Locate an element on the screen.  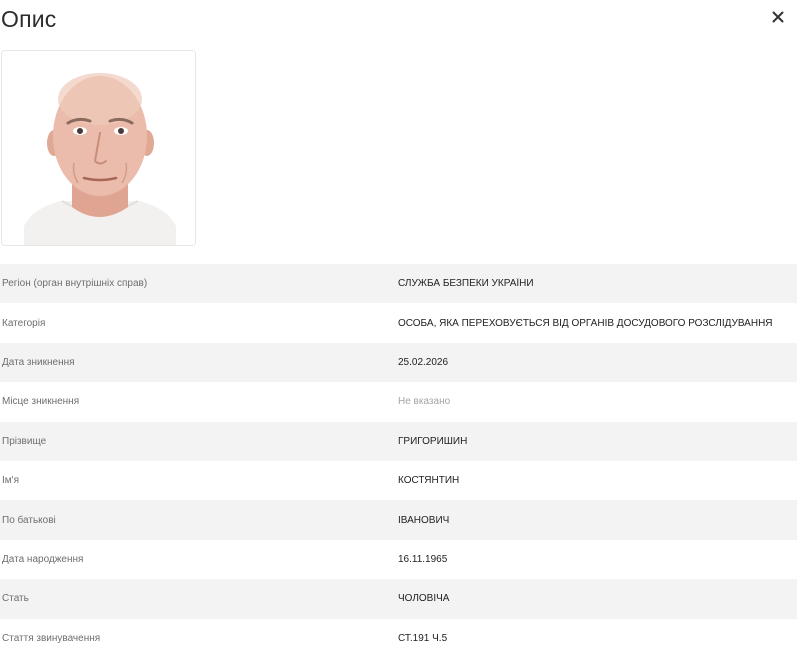
person-photo is located at coordinates (98, 148).